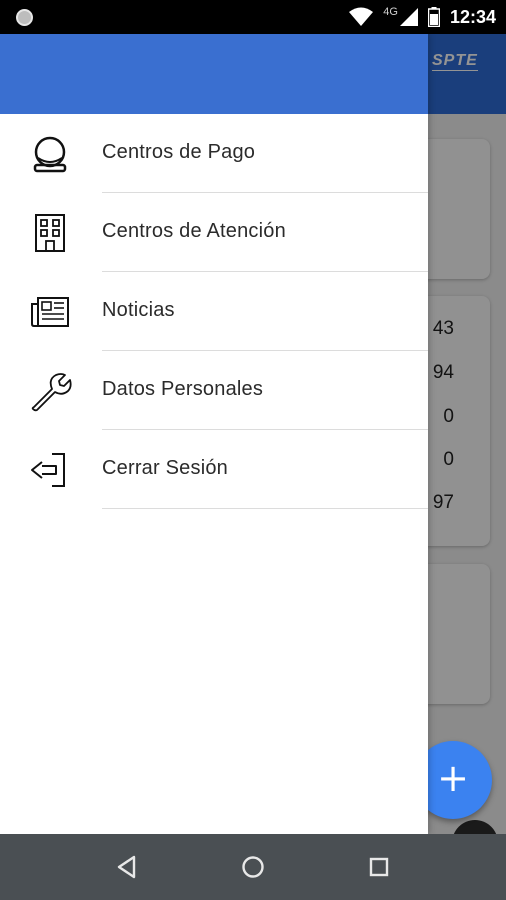 The height and width of the screenshot is (900, 506). What do you see at coordinates (408, 17) in the screenshot?
I see `signal-icon` at bounding box center [408, 17].